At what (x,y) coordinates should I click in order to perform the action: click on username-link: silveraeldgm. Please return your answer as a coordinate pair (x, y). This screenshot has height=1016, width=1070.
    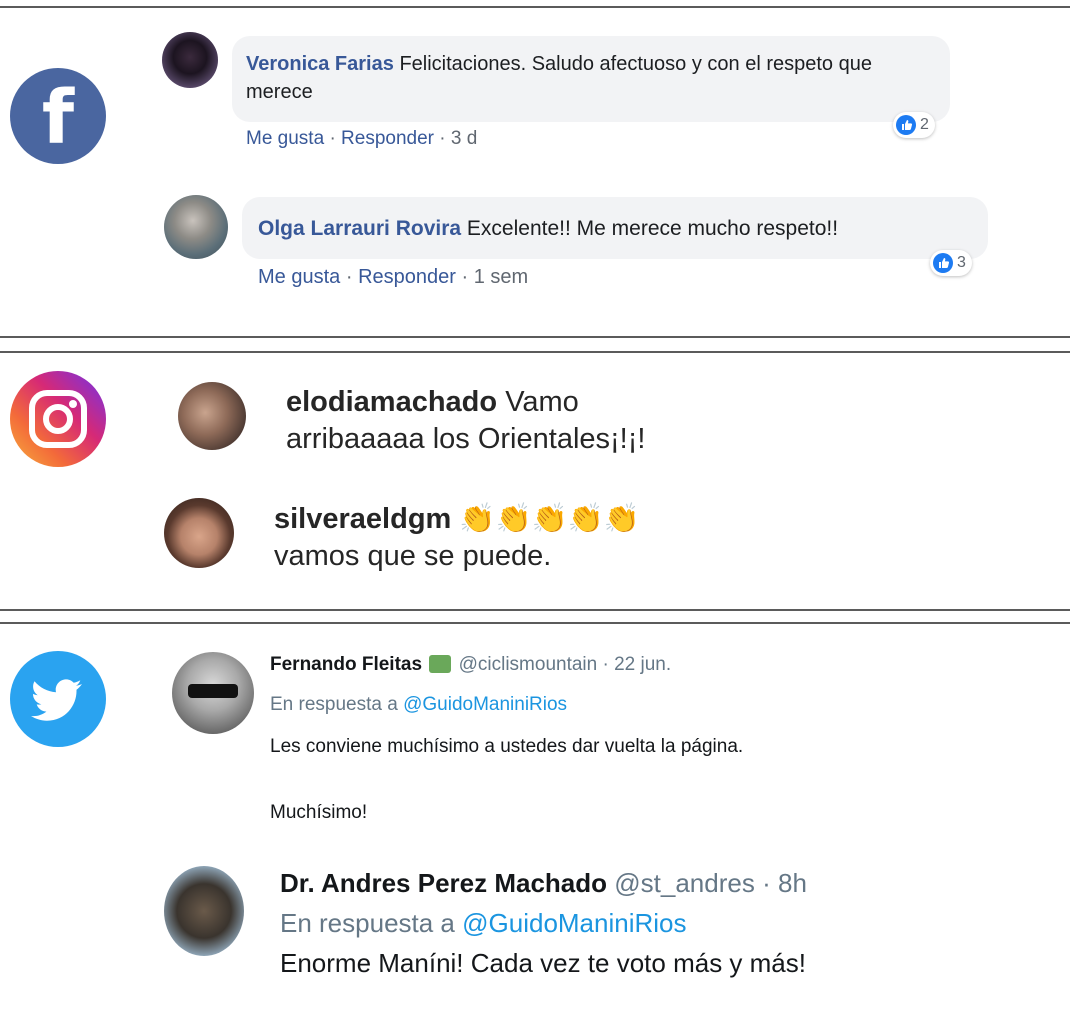
    Looking at the image, I should click on (362, 519).